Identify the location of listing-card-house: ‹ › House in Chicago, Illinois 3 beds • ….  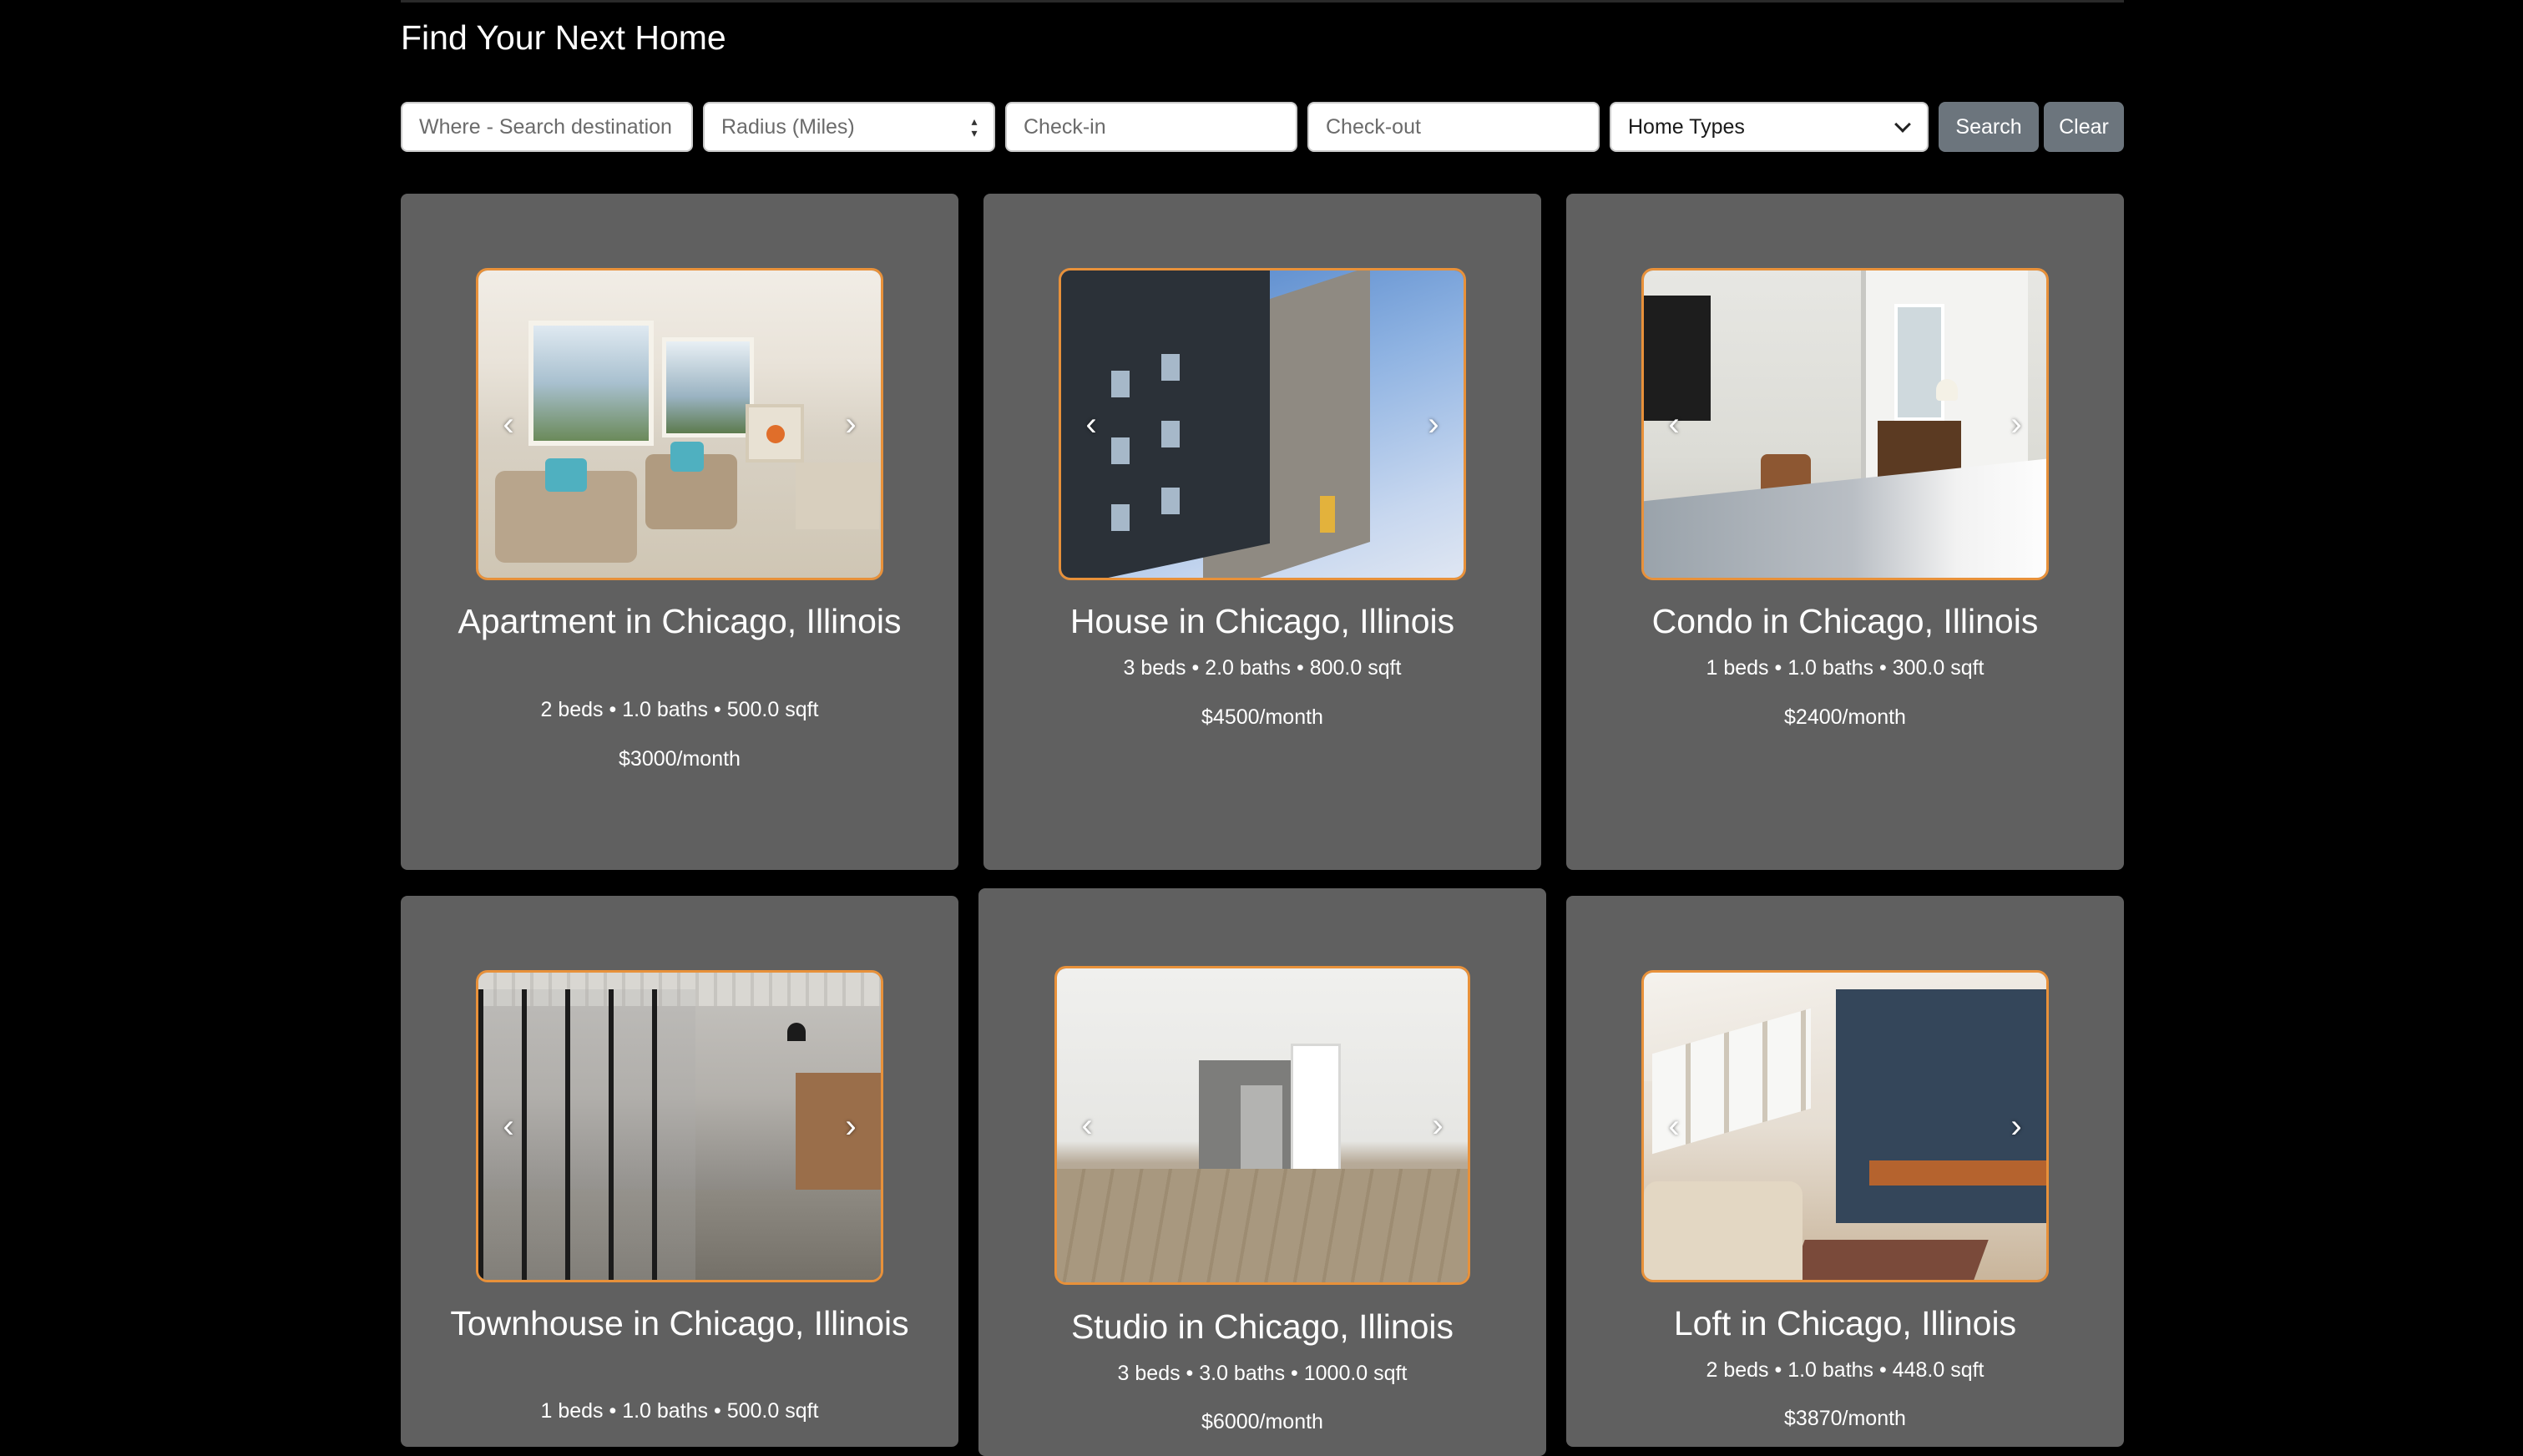
(1262, 532).